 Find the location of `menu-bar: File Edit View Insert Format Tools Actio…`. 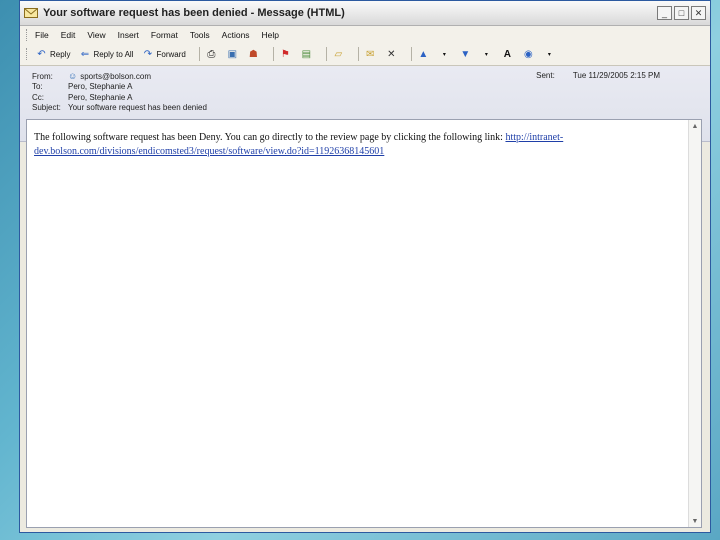

menu-bar: File Edit View Insert Format Tools Actio… is located at coordinates (365, 34).